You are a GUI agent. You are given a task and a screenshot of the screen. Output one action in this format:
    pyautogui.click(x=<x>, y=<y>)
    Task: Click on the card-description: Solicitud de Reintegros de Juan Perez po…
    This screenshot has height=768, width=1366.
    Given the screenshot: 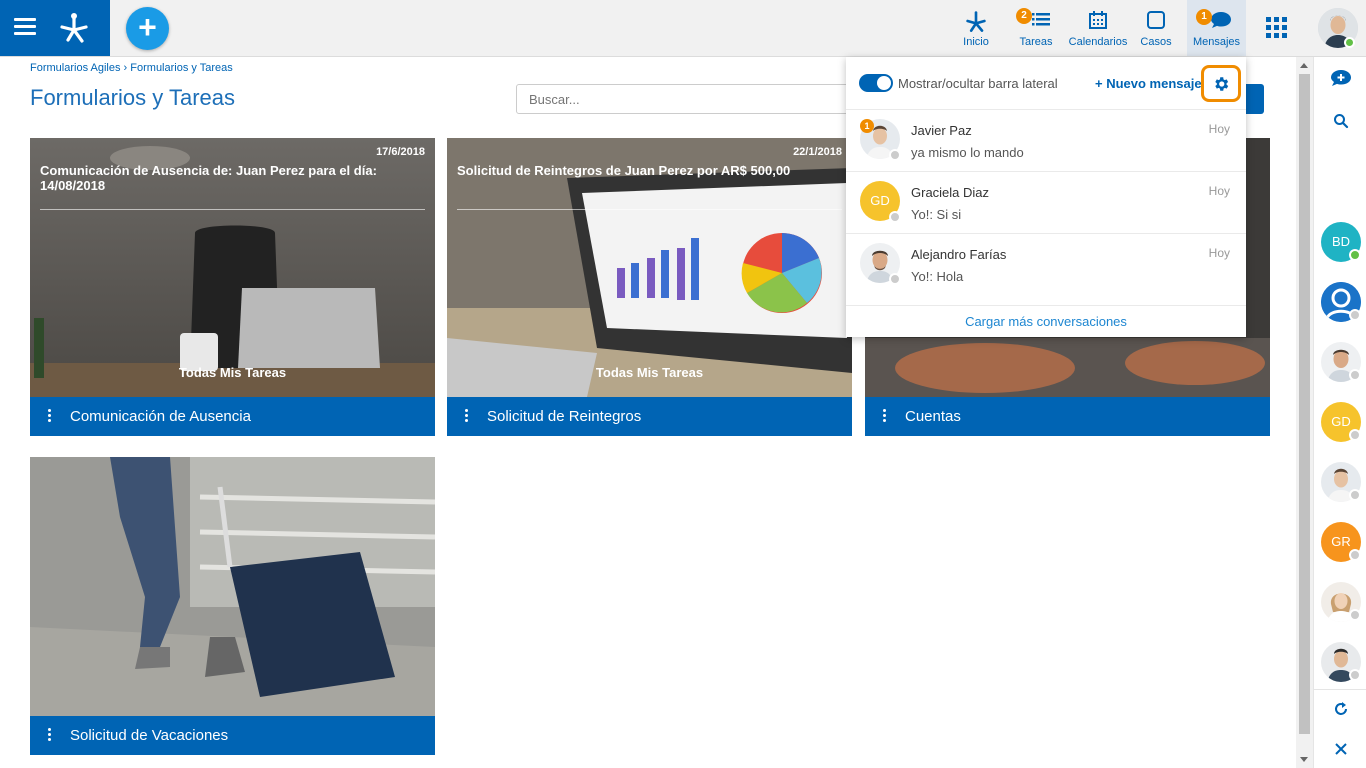 What is the action you would take?
    pyautogui.click(x=624, y=170)
    